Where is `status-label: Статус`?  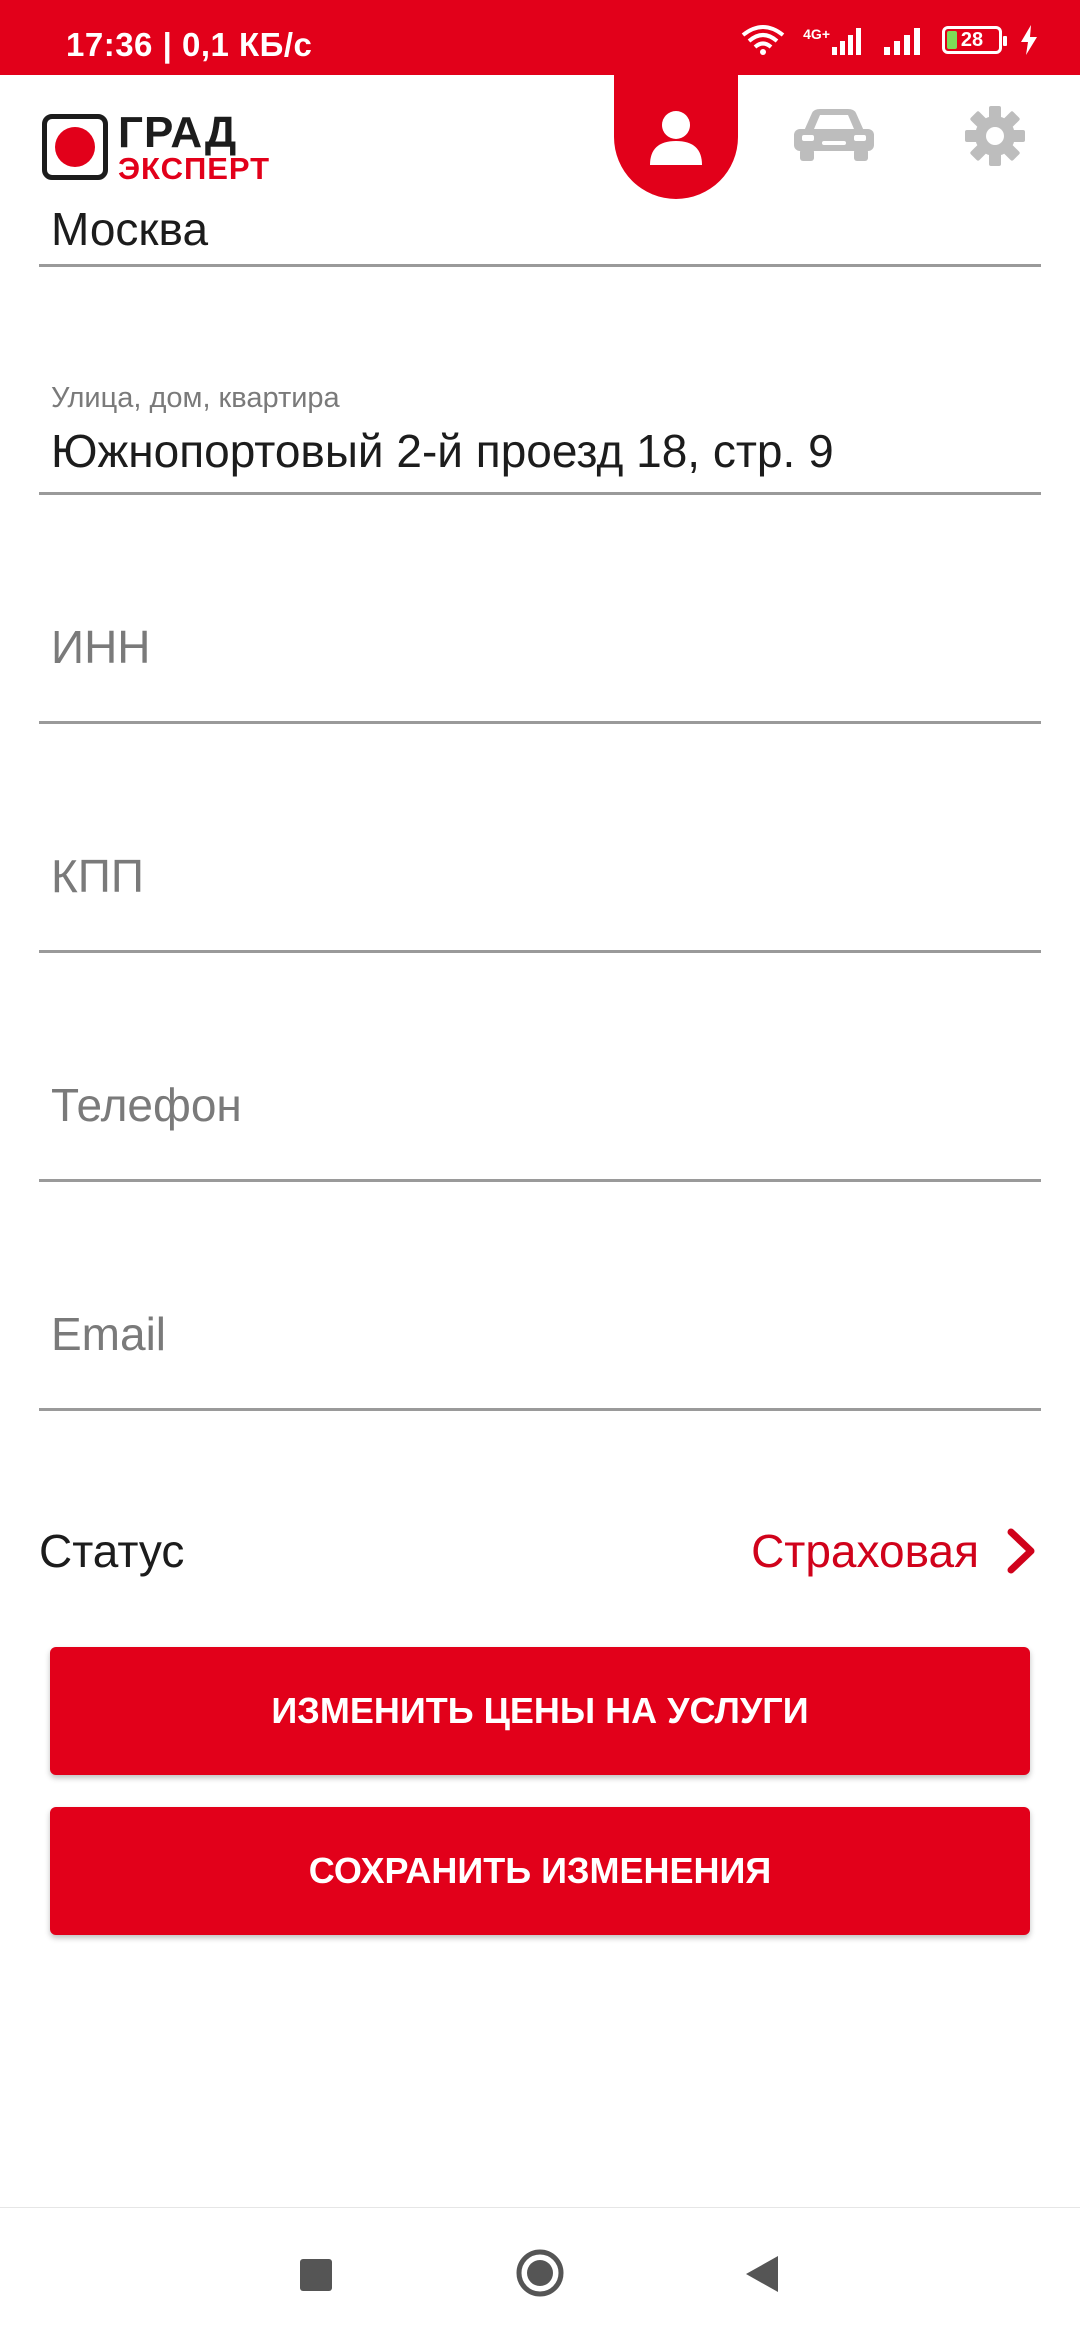 status-label: Статус is located at coordinates (112, 1551).